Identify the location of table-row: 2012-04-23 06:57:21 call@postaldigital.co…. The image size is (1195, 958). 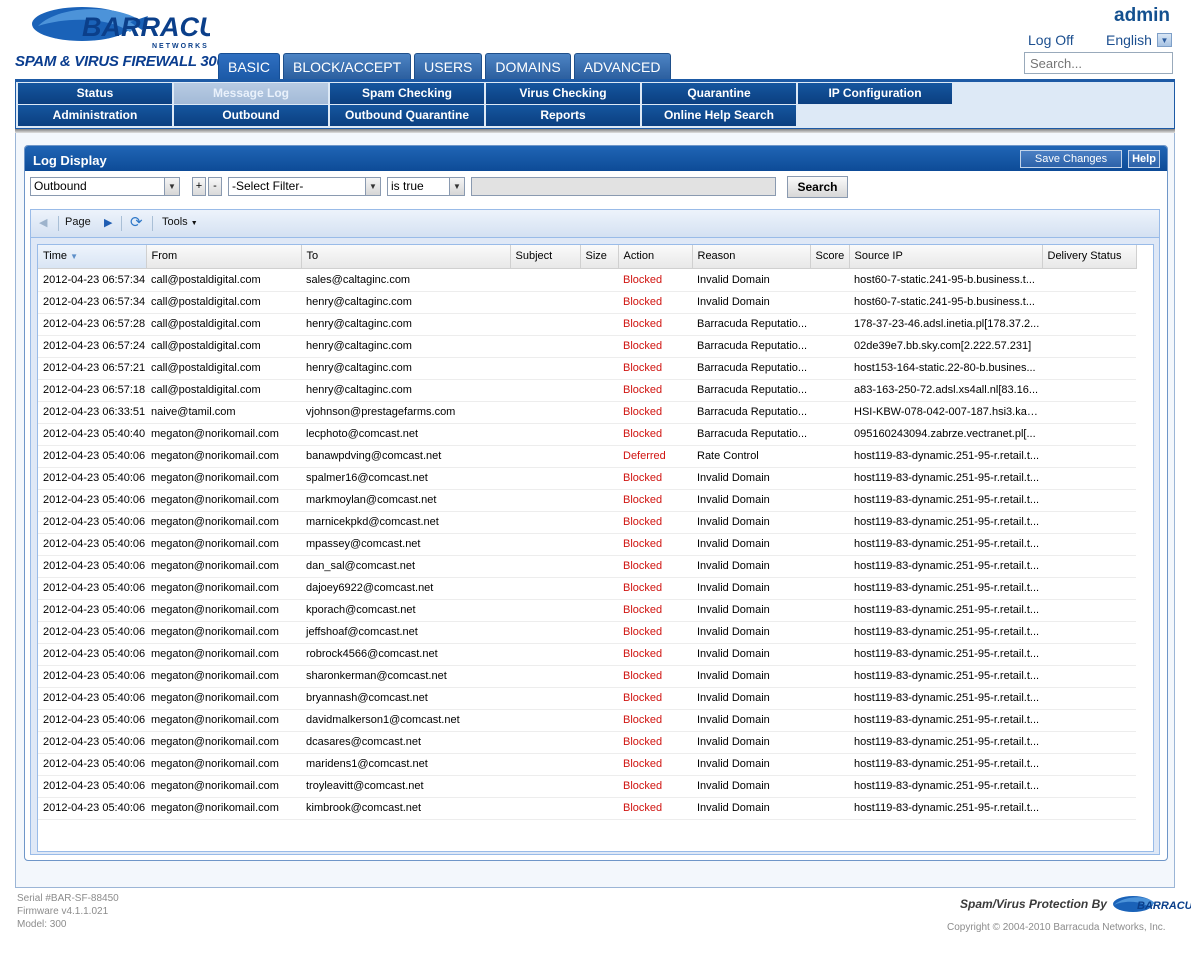
(587, 368).